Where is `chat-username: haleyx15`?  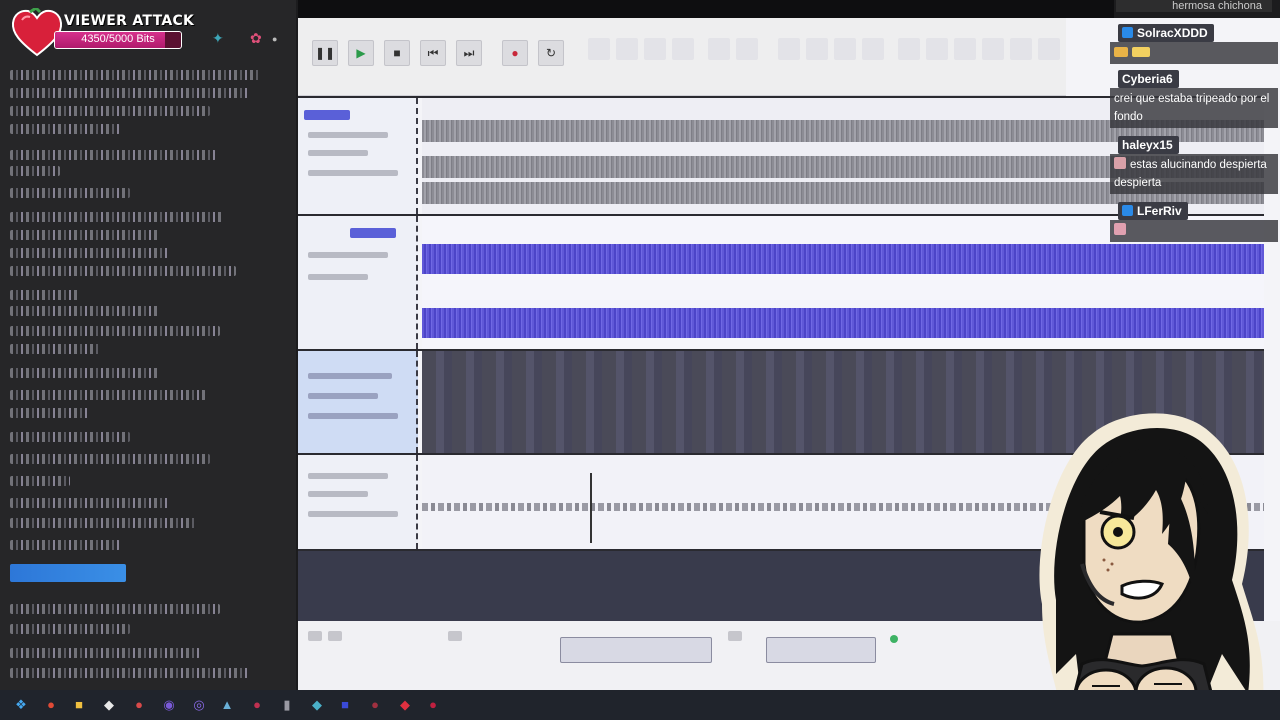 chat-username: haleyx15 is located at coordinates (1148, 145).